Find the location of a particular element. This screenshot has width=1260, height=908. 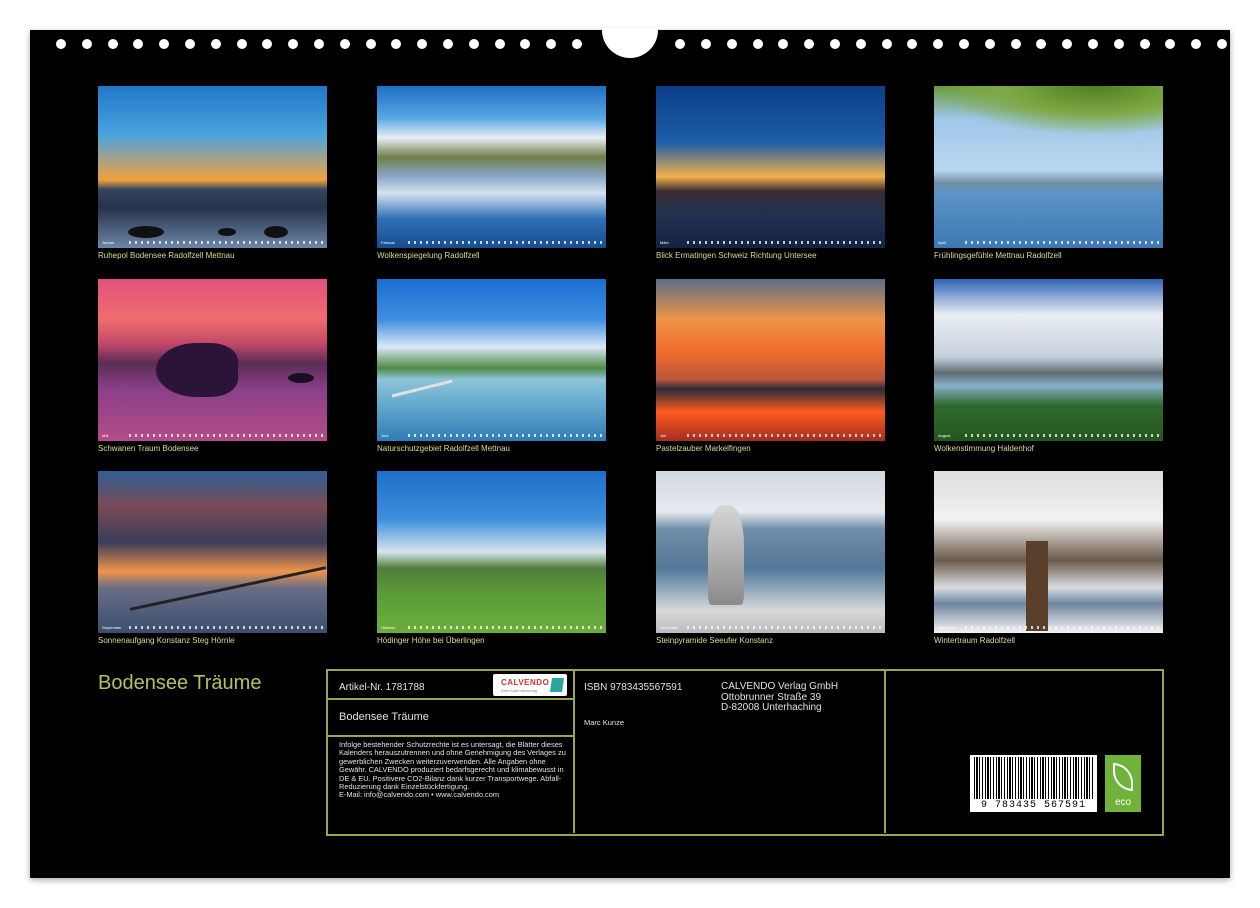

month-strip: April is located at coordinates (1048, 242).